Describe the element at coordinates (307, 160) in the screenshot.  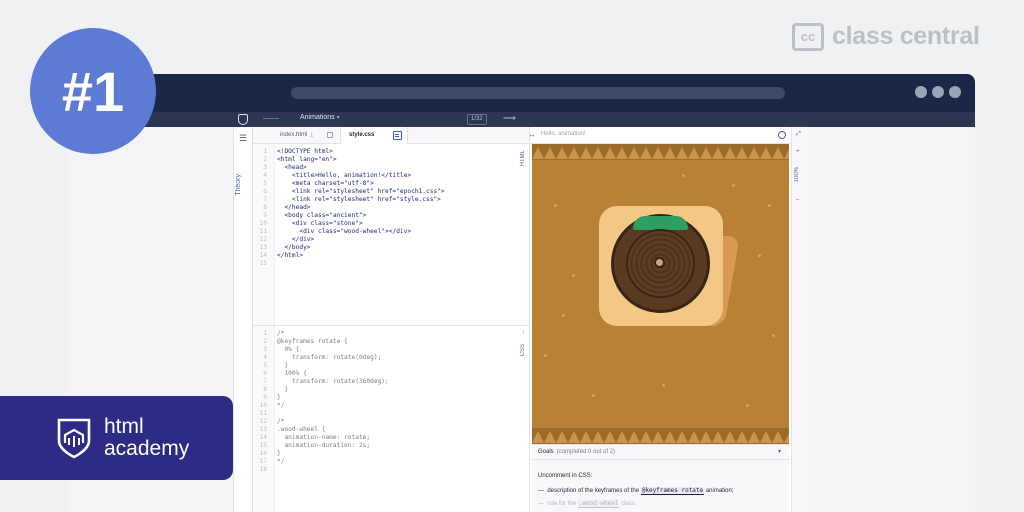
I see `code-line: <html lang="en">` at that location.